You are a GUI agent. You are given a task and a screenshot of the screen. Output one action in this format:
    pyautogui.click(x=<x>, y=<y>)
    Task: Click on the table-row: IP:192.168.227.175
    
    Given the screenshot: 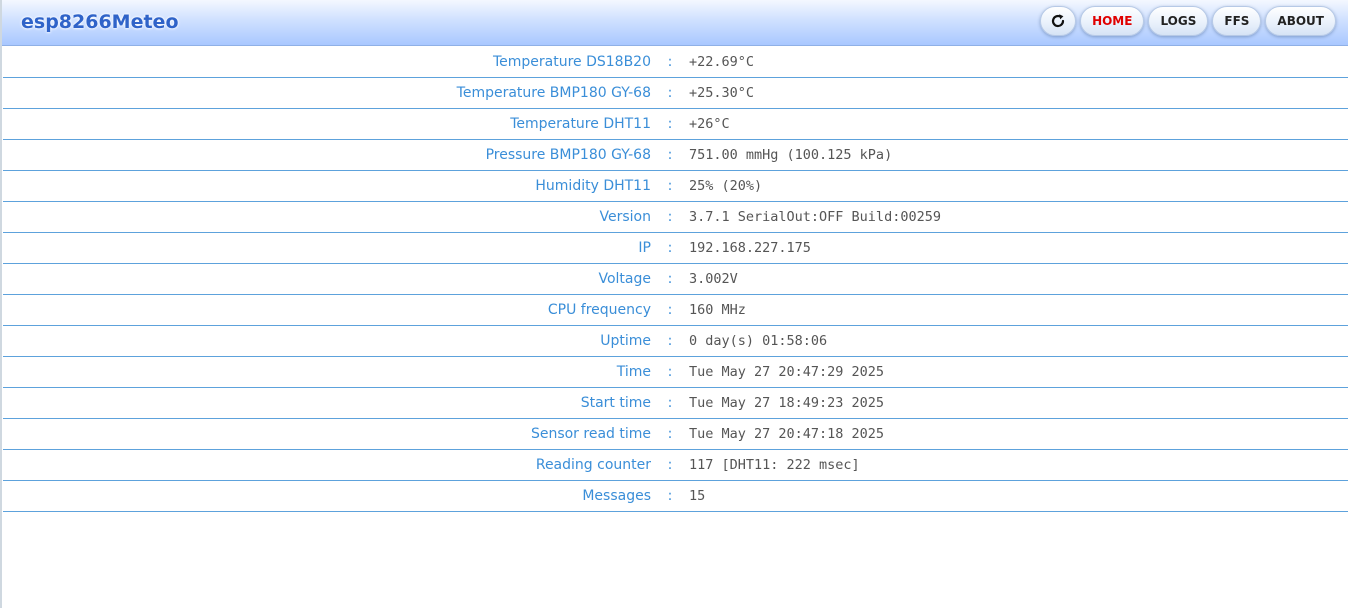 What is the action you would take?
    pyautogui.click(x=675, y=248)
    